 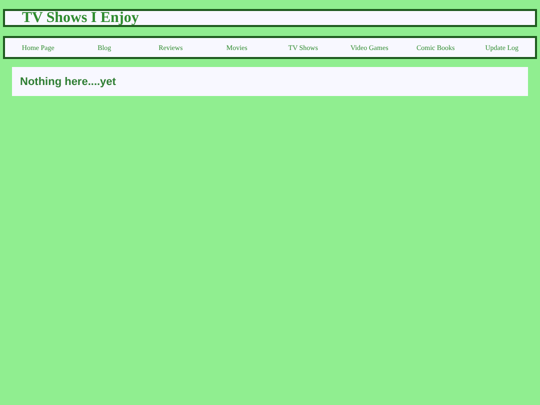 I want to click on empty-message: Nothing here....yet, so click(x=68, y=82).